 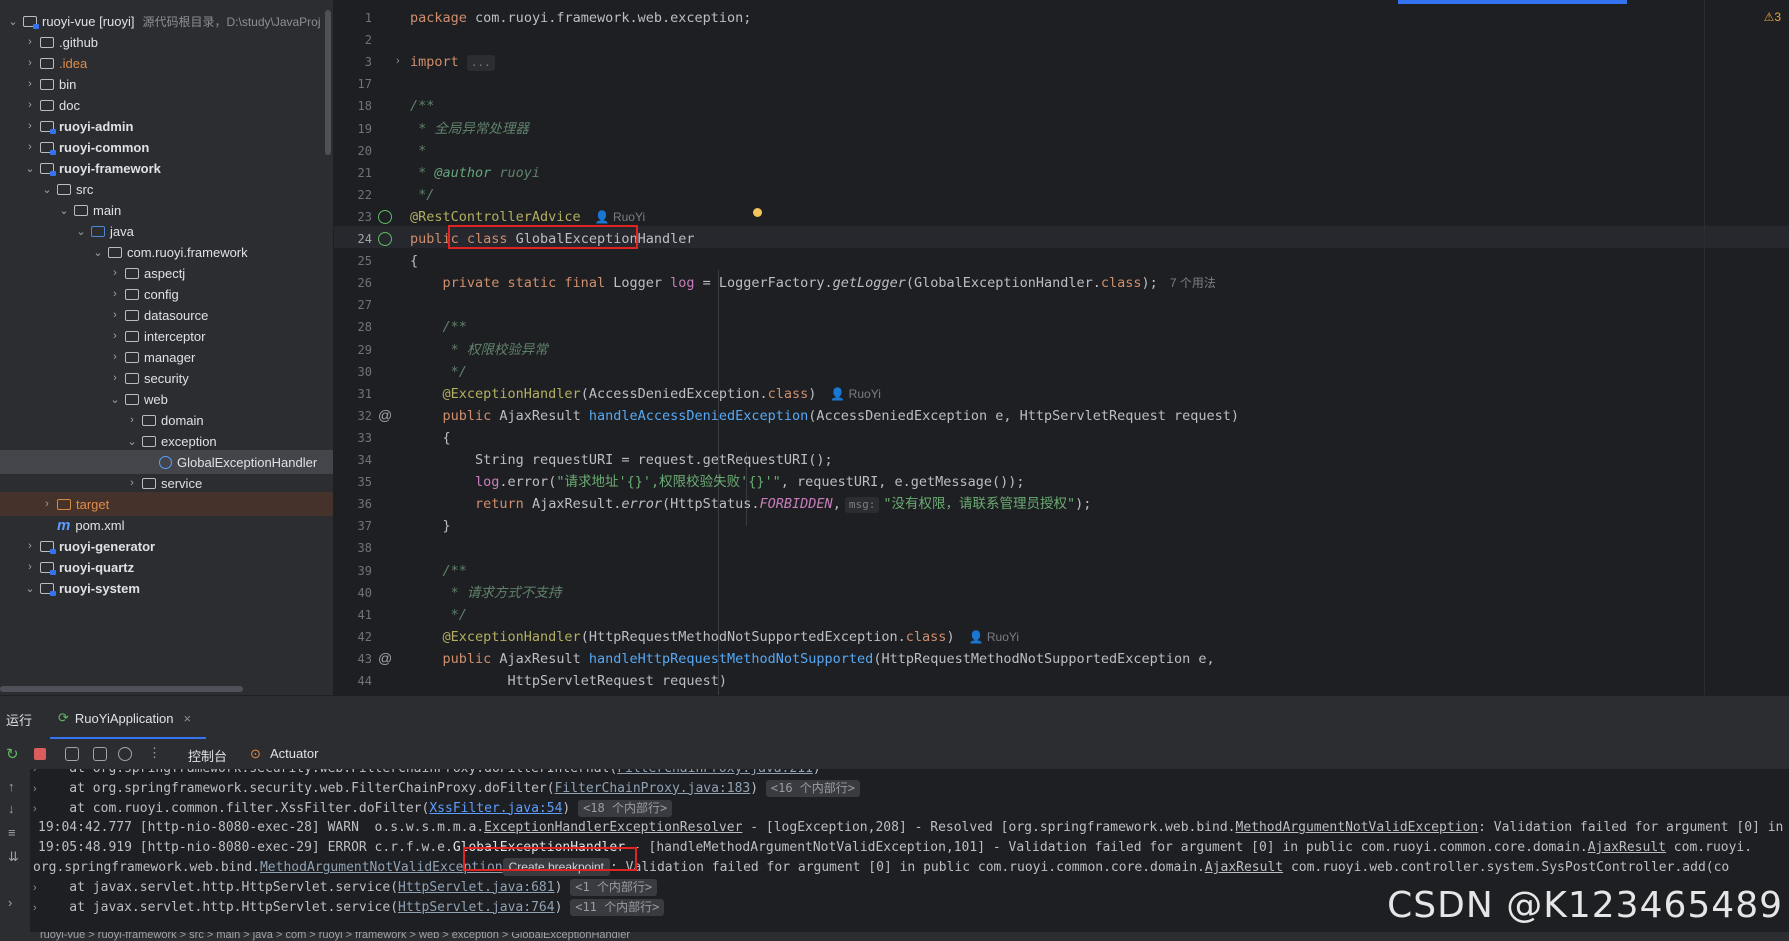 What do you see at coordinates (353, 504) in the screenshot?
I see `line-number: 36` at bounding box center [353, 504].